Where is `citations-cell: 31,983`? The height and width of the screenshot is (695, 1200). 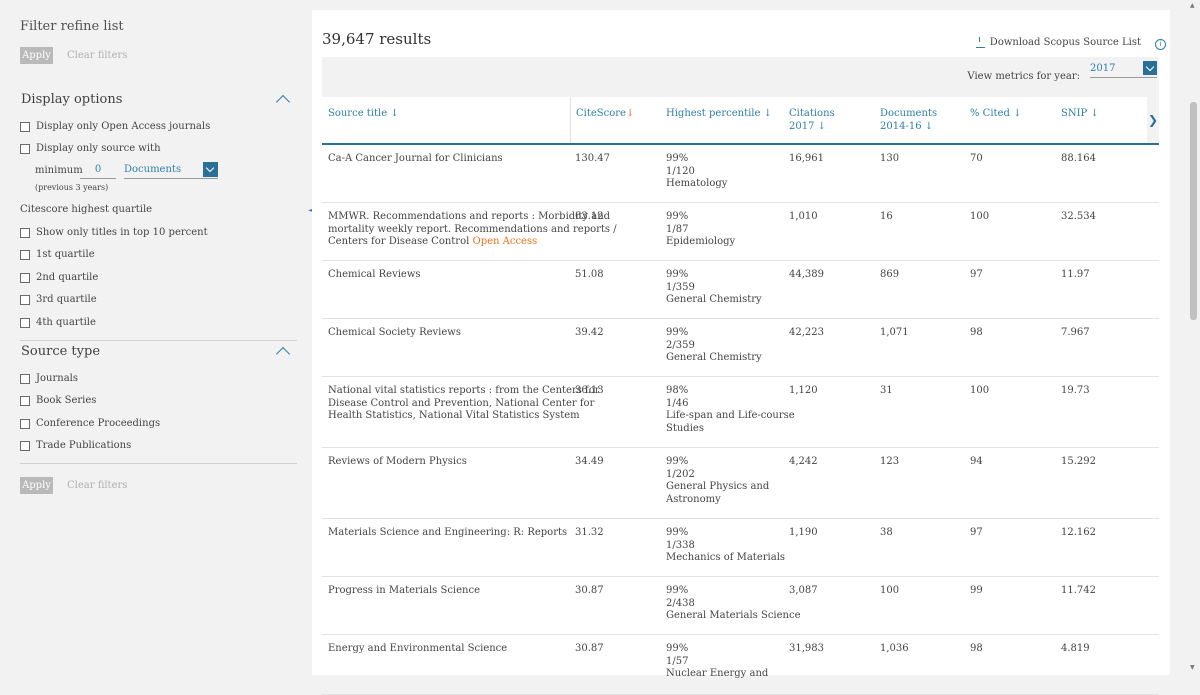 citations-cell: 31,983 is located at coordinates (806, 648).